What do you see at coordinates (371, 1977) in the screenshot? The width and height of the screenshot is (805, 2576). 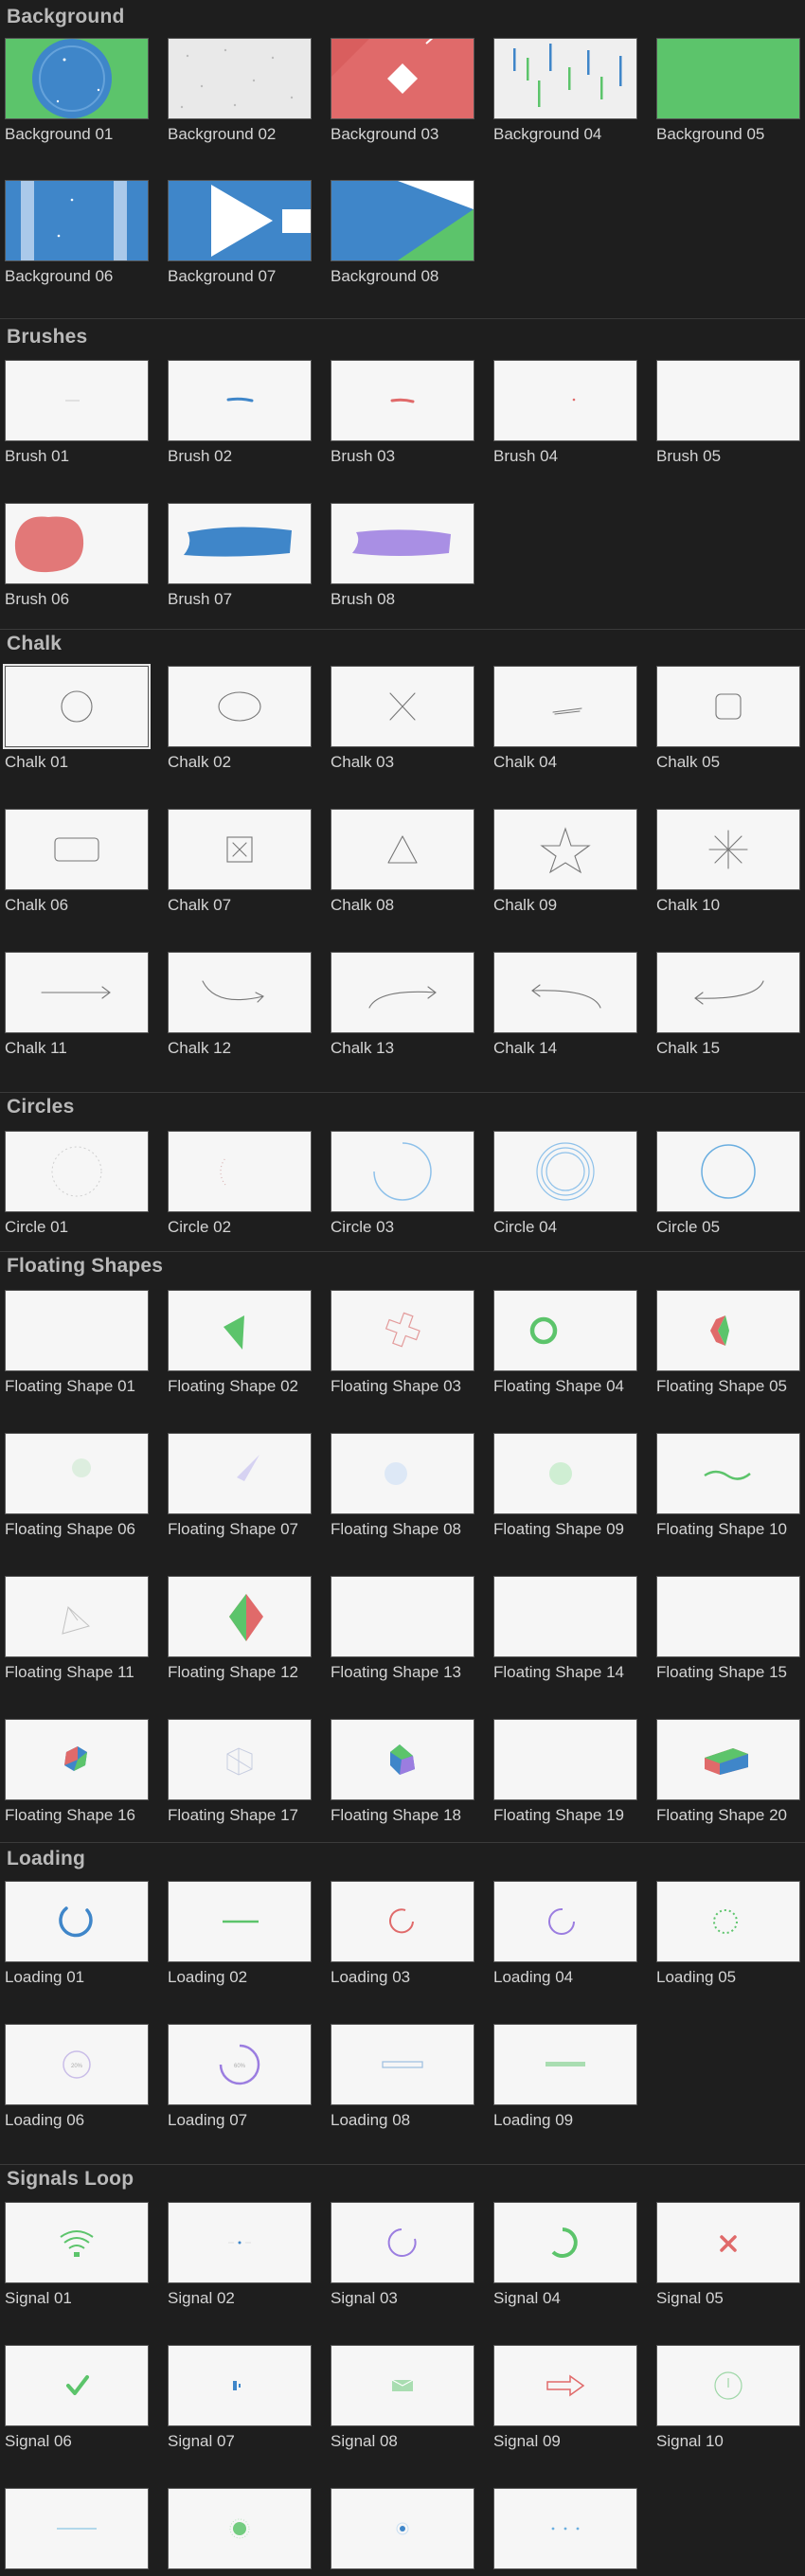 I see `thumbnail-label: Loading 03` at bounding box center [371, 1977].